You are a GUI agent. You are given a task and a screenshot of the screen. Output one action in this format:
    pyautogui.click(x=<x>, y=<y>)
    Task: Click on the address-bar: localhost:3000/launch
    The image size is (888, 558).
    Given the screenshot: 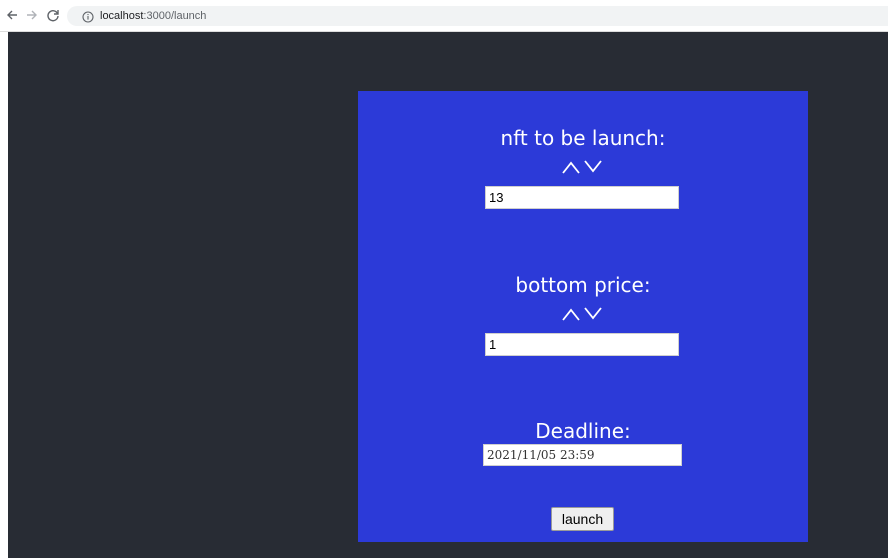 What is the action you would take?
    pyautogui.click(x=477, y=16)
    